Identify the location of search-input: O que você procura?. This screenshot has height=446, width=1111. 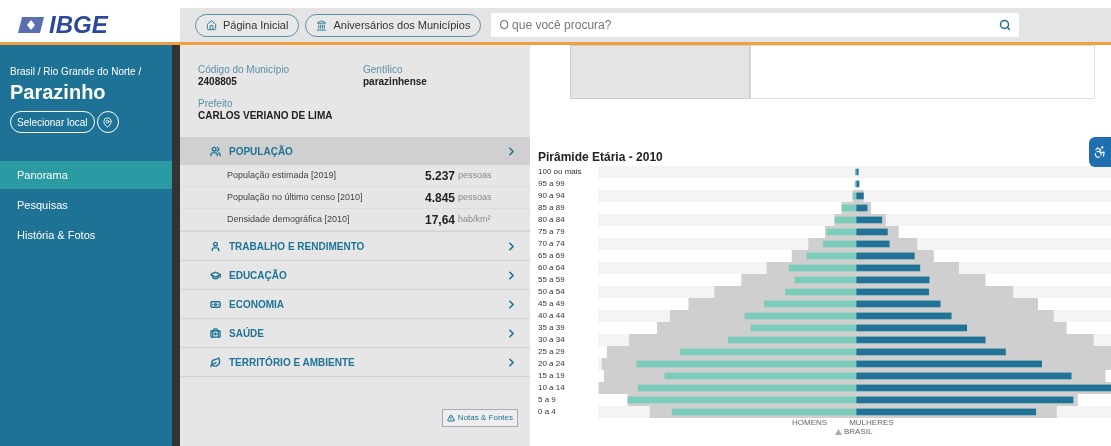
(749, 25).